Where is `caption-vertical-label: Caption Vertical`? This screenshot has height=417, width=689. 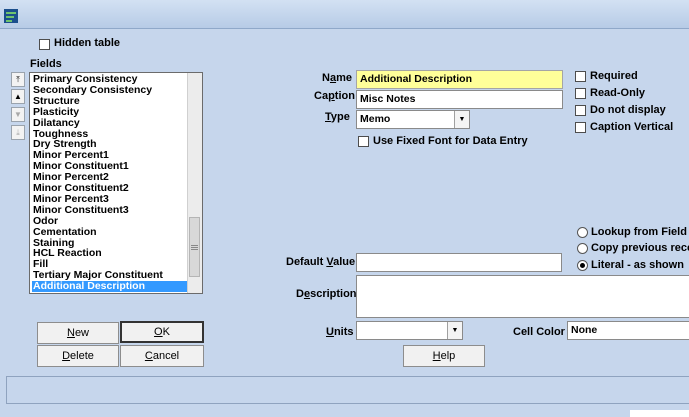
caption-vertical-label: Caption Vertical is located at coordinates (632, 127).